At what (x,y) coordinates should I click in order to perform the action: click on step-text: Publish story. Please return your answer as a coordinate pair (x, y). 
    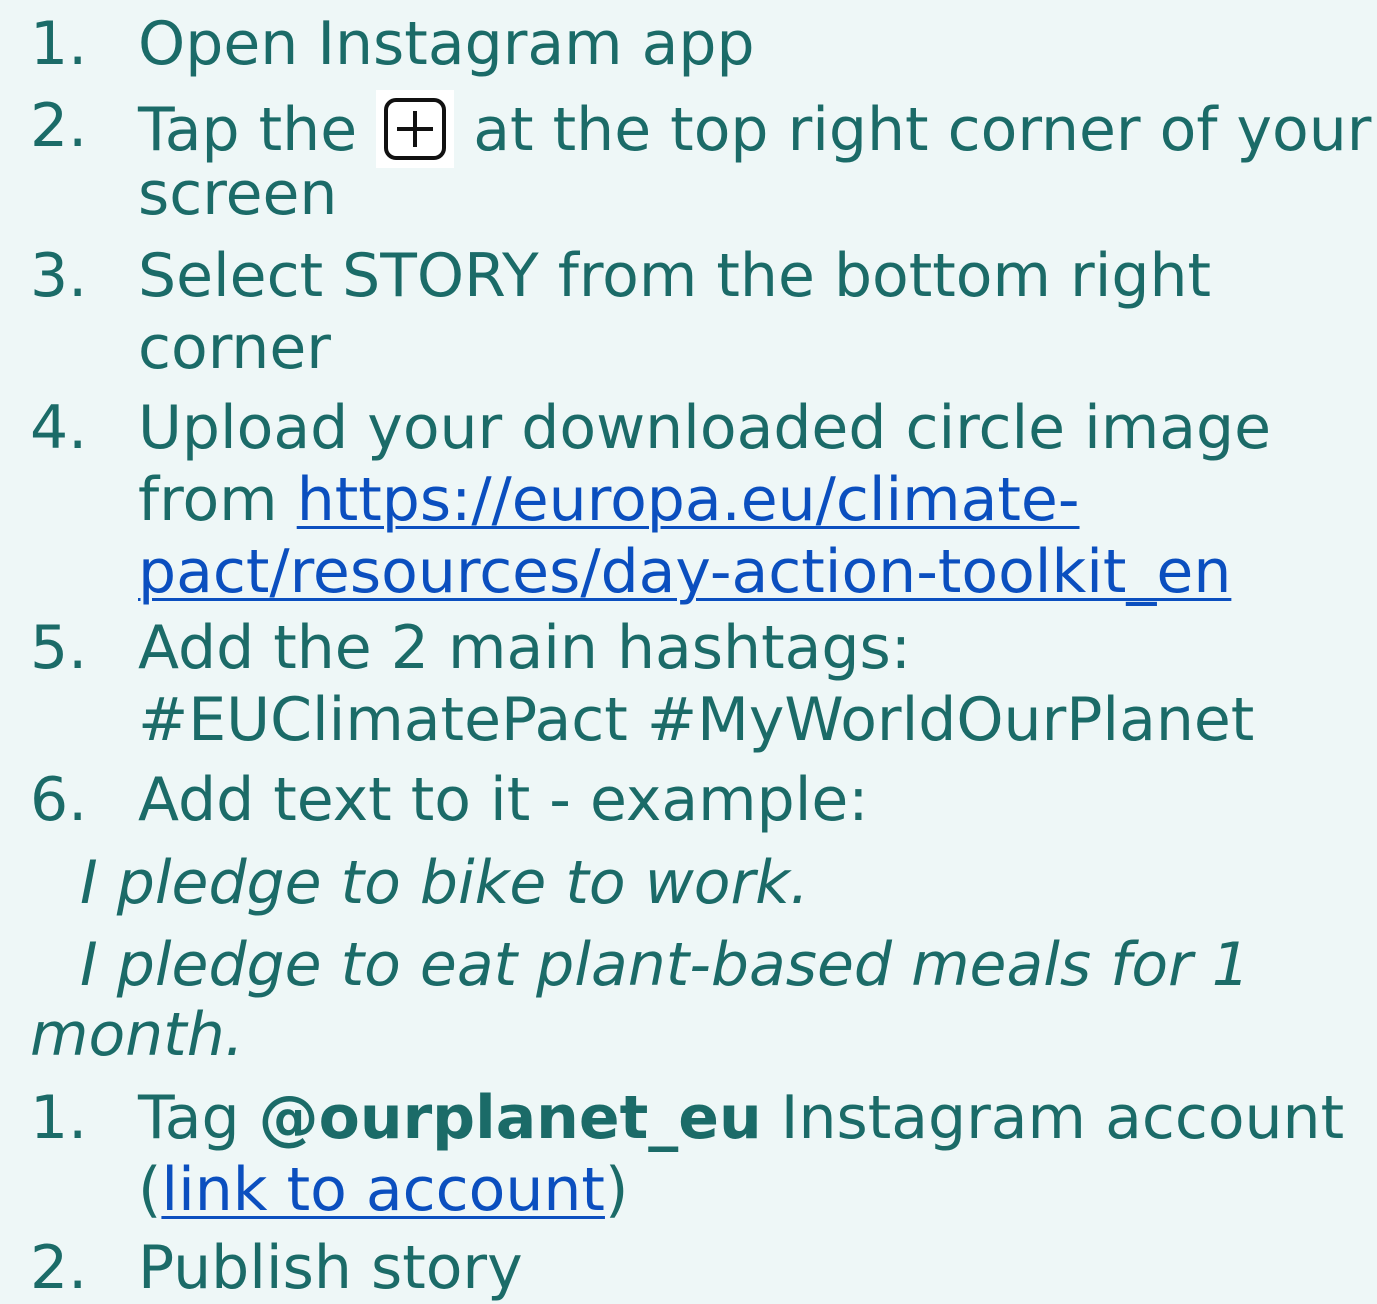
    Looking at the image, I should click on (330, 1268).